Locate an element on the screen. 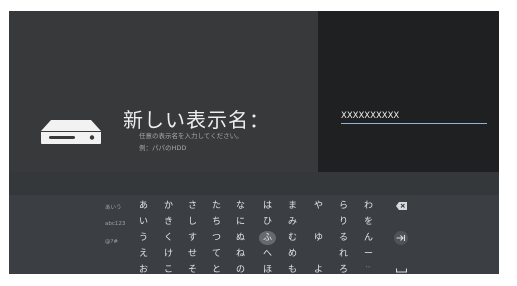 This screenshot has width=517, height=286. keyboard-mode-0: あいう is located at coordinates (113, 207).